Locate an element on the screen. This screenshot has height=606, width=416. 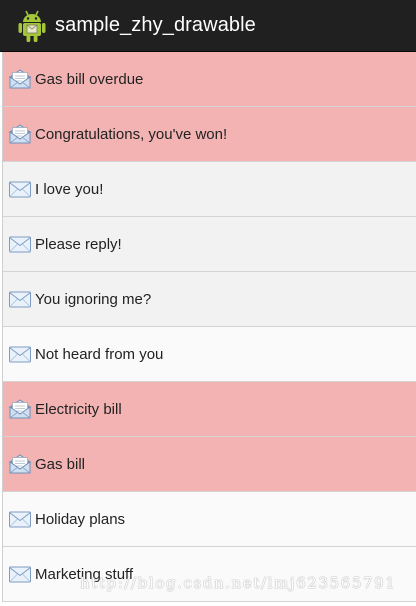
list-item: Holiday plans is located at coordinates (209, 519).